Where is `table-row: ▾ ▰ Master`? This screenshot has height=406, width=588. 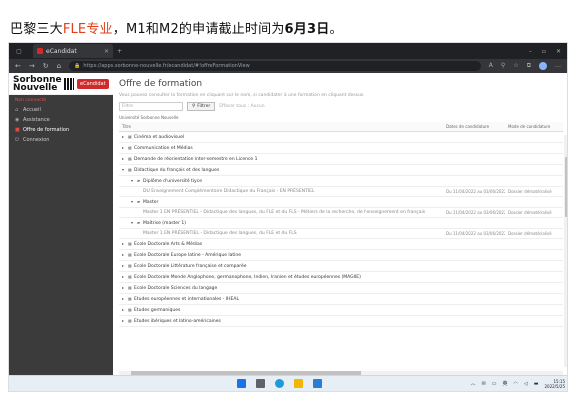 table-row: ▾ ▰ Master is located at coordinates (341, 202).